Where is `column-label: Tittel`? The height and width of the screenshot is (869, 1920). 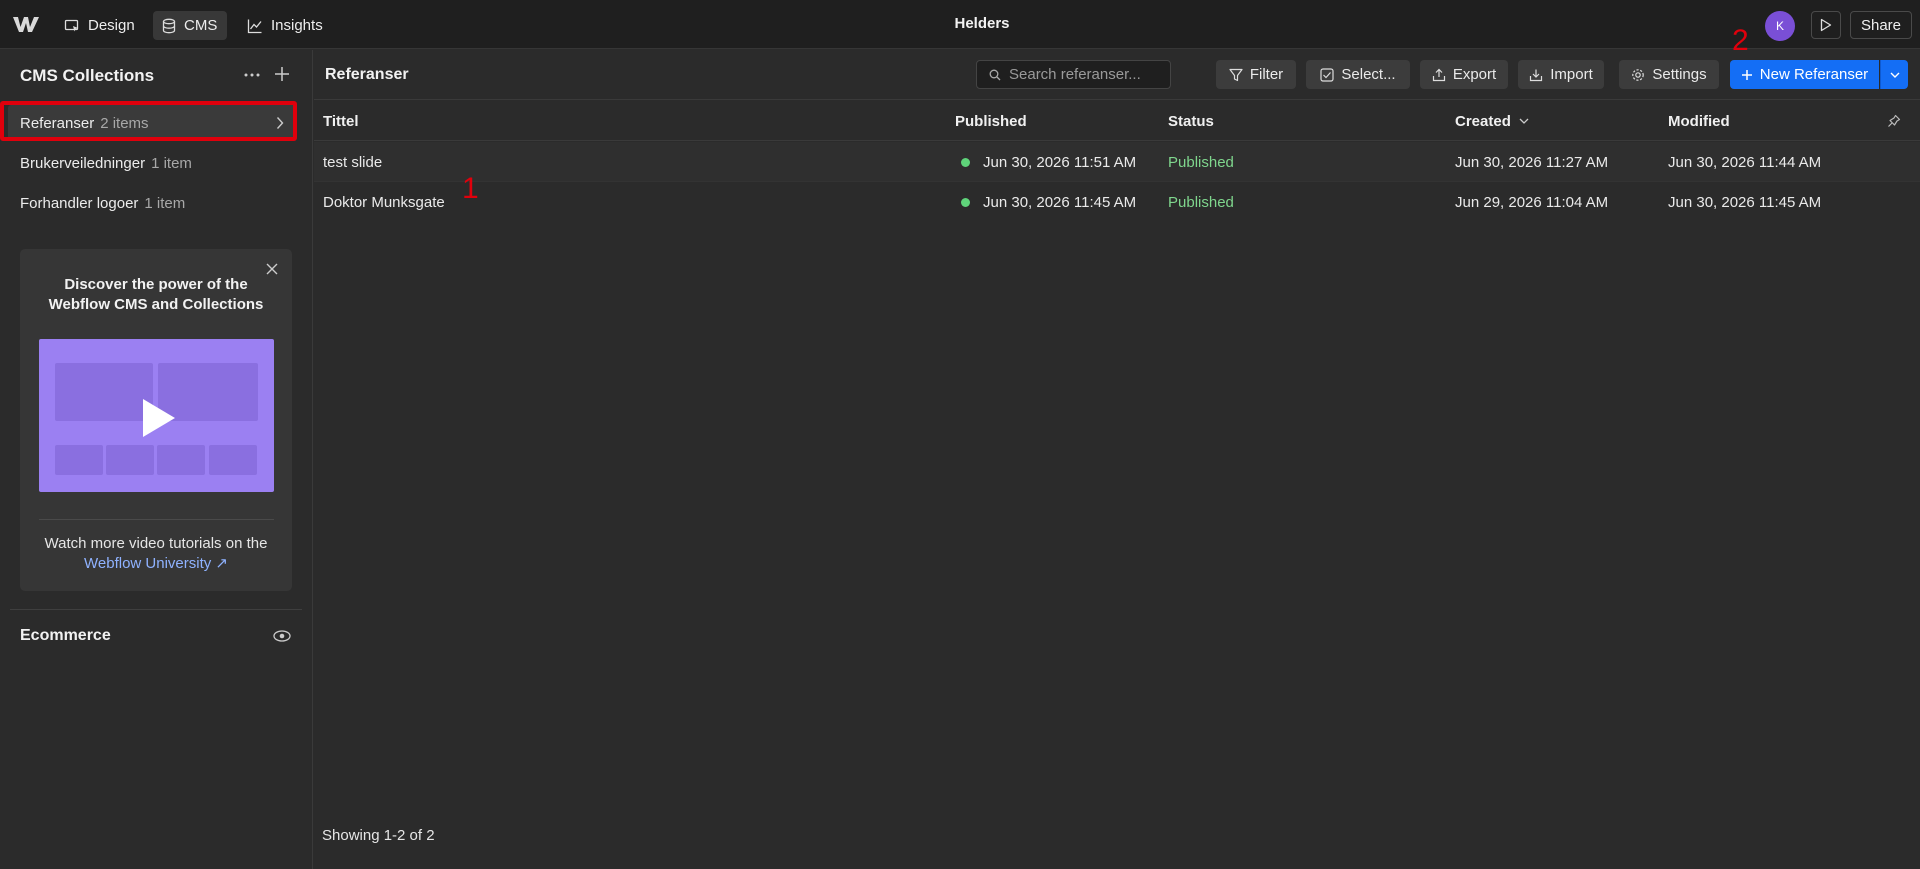
column-label: Tittel is located at coordinates (341, 121).